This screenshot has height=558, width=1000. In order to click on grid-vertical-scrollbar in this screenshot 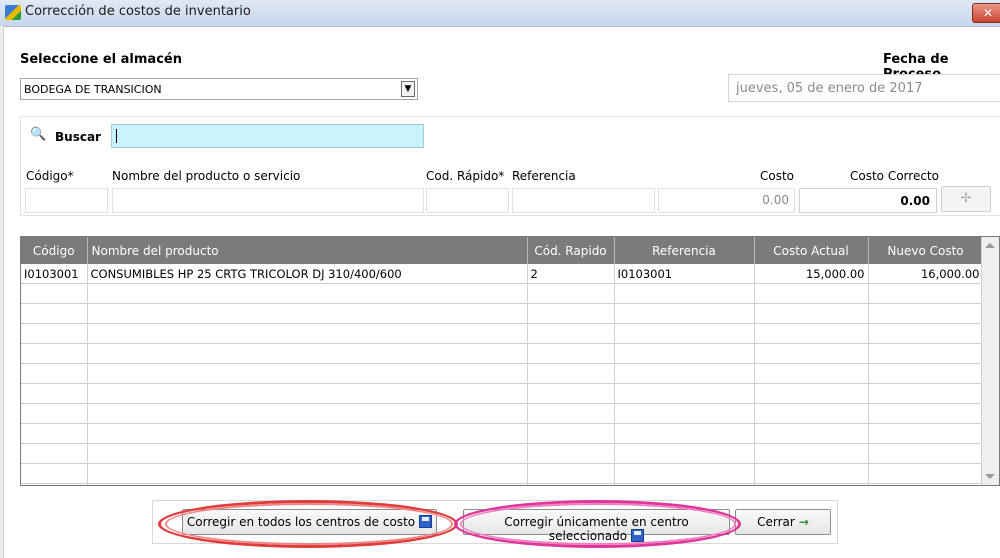, I will do `click(990, 361)`.